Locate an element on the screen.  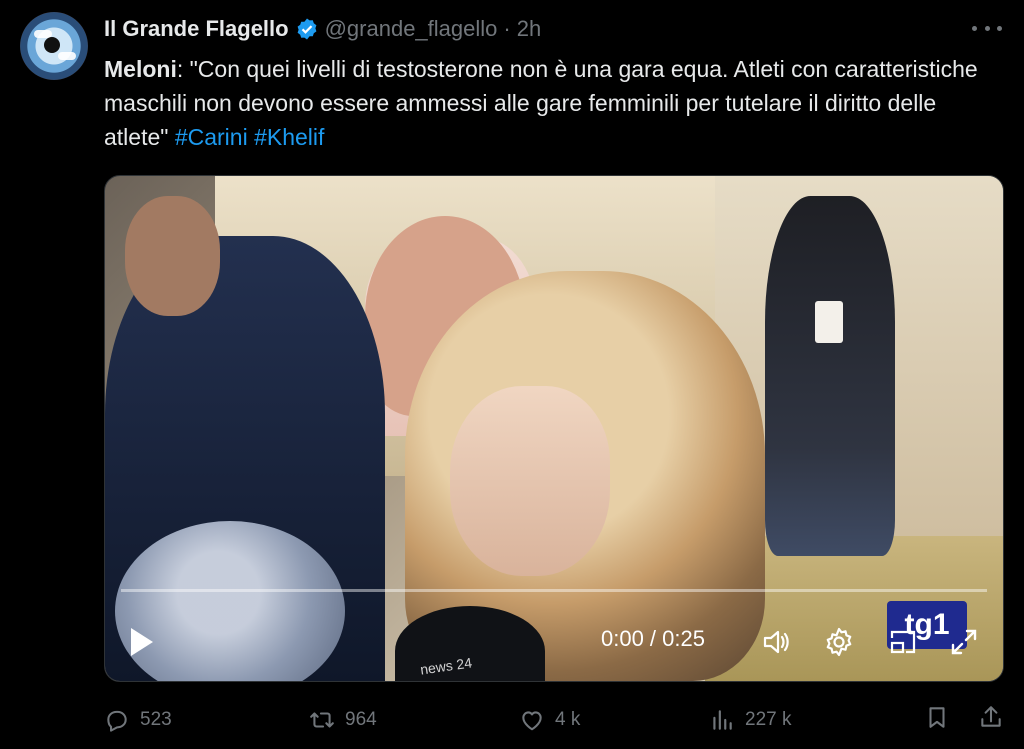
avatar-eye-pupil is located at coordinates (52, 45).